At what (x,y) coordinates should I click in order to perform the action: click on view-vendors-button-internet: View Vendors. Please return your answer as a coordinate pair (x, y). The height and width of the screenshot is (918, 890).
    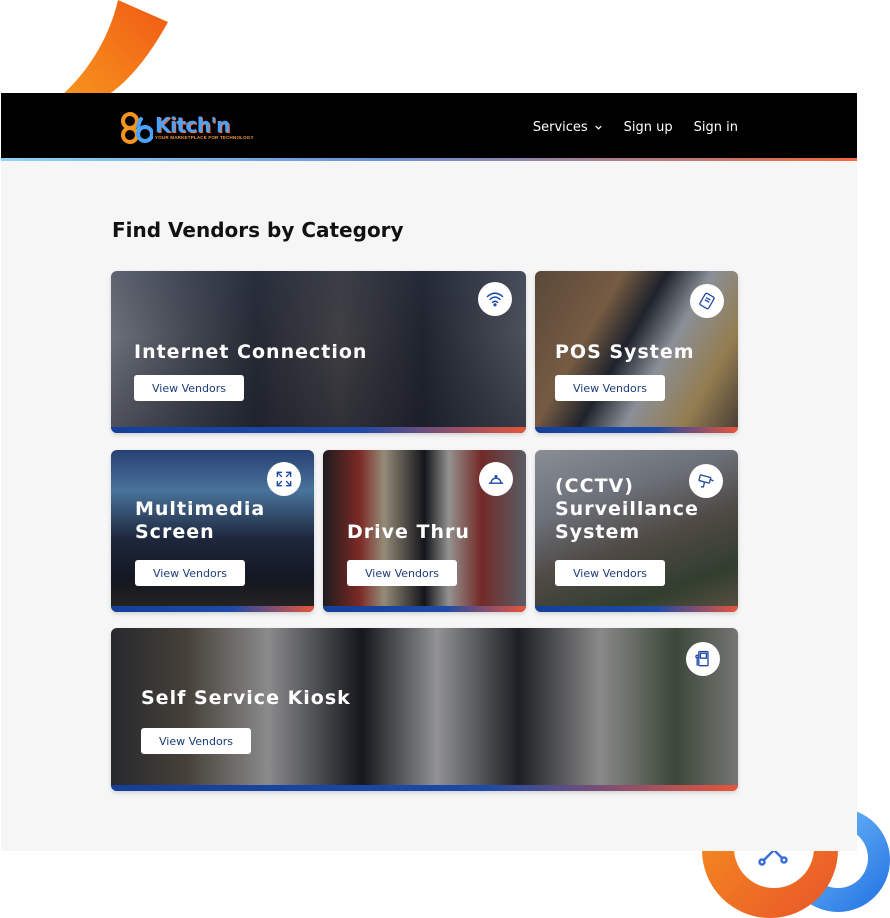
    Looking at the image, I should click on (189, 388).